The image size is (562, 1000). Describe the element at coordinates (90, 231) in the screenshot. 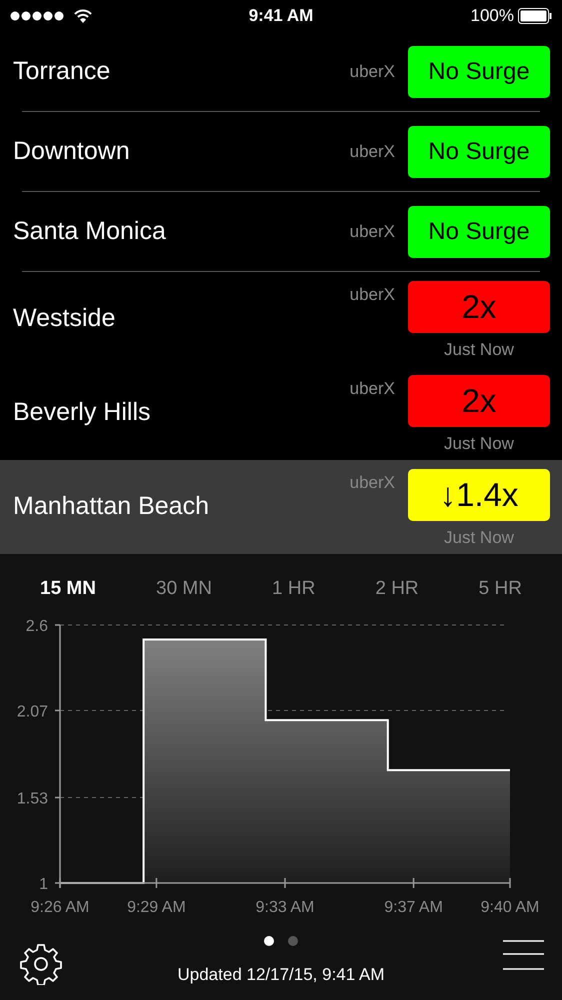

I see `location-name: Santa Monica` at that location.